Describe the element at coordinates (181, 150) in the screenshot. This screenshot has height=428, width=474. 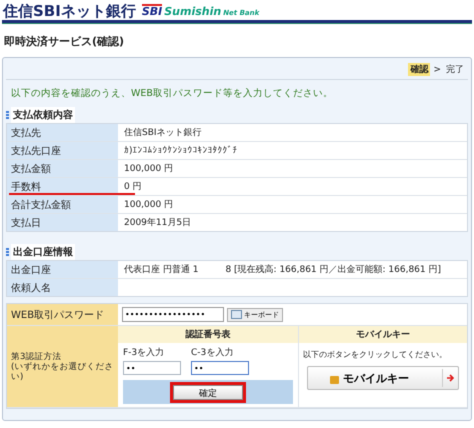
I see `row-value: ｶ)ｴﾝｺﾑｼｮｳｹﾝｼｮｳｺｷﾝﾖﾀｸｸﾞﾁ` at that location.